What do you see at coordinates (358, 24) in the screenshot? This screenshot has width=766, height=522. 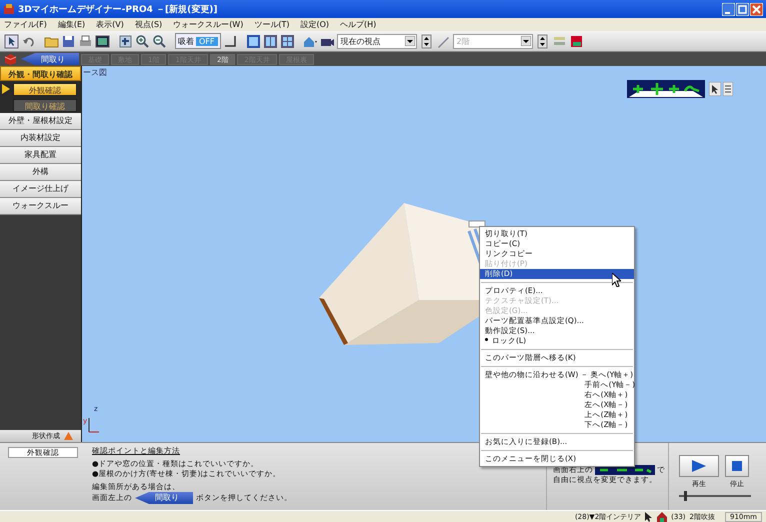 I see `menu-item: ヘルプ(H)` at bounding box center [358, 24].